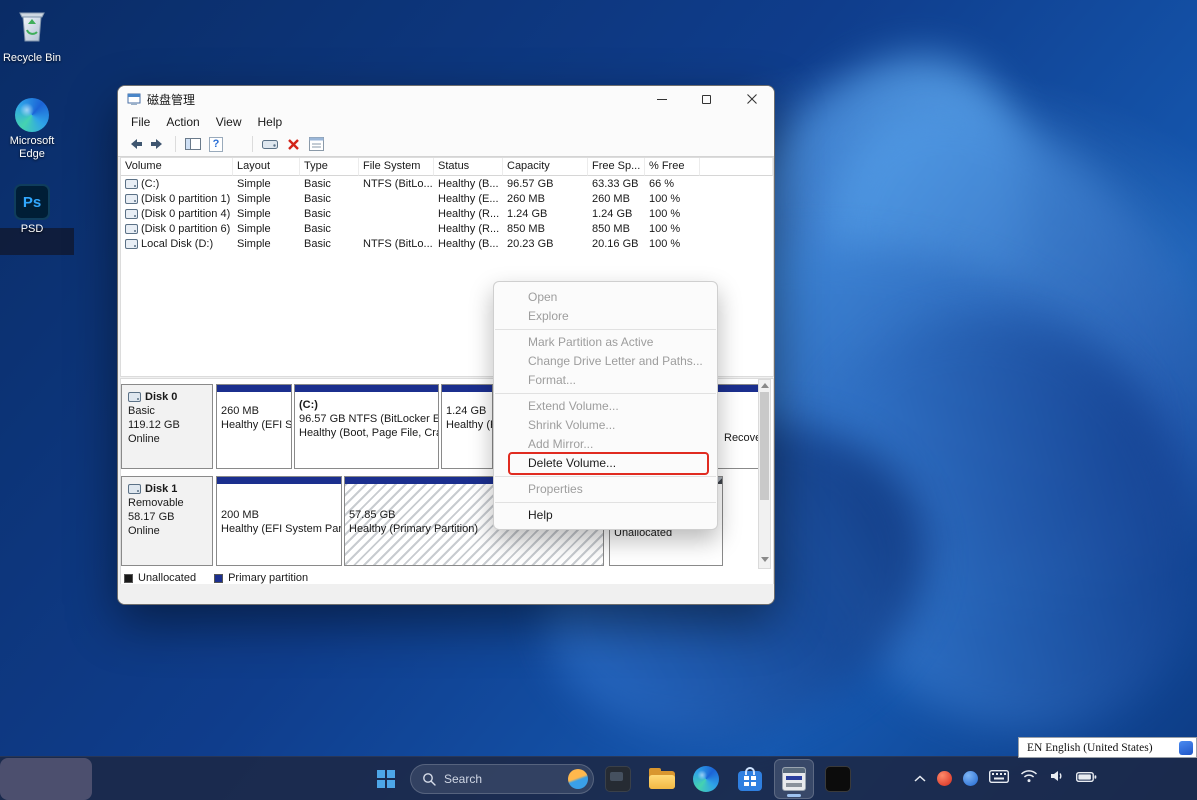  I want to click on recycle-bin-icon, so click(32, 27).